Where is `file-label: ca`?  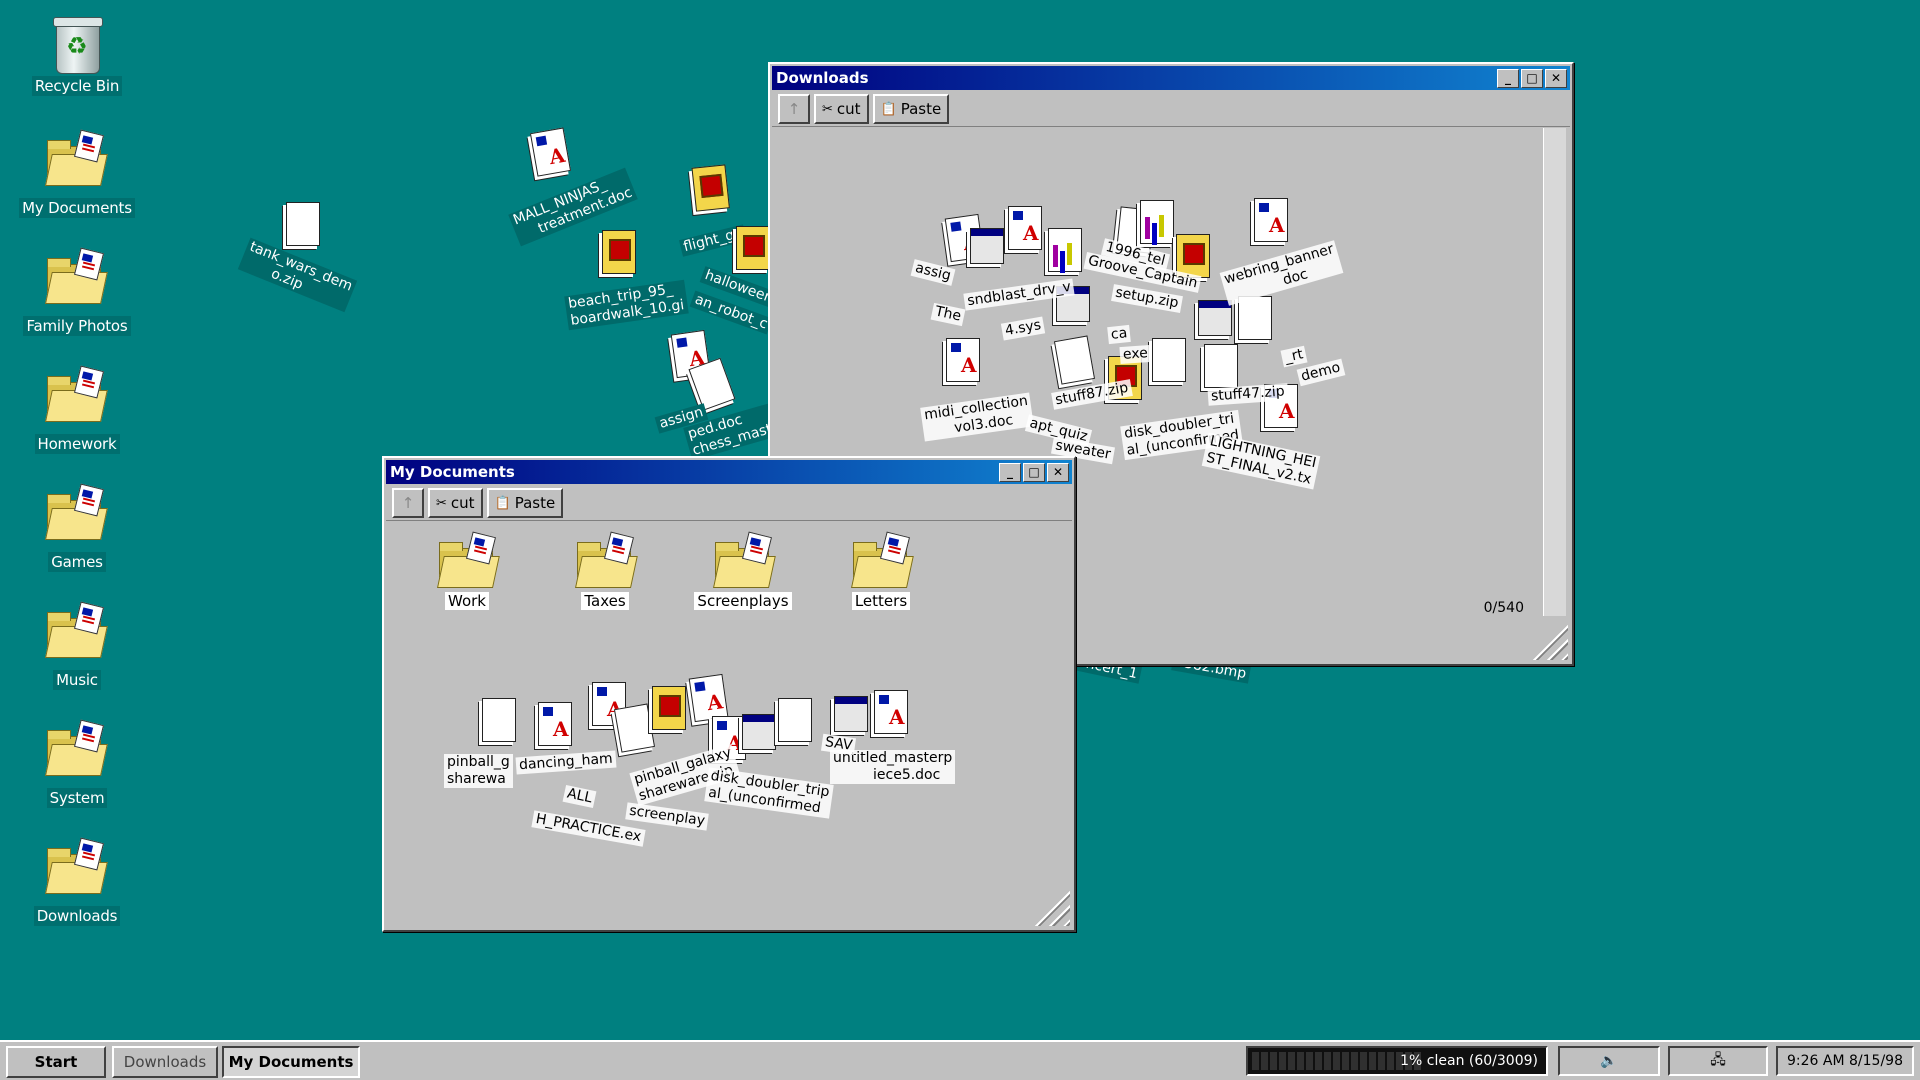 file-label: ca is located at coordinates (1119, 334).